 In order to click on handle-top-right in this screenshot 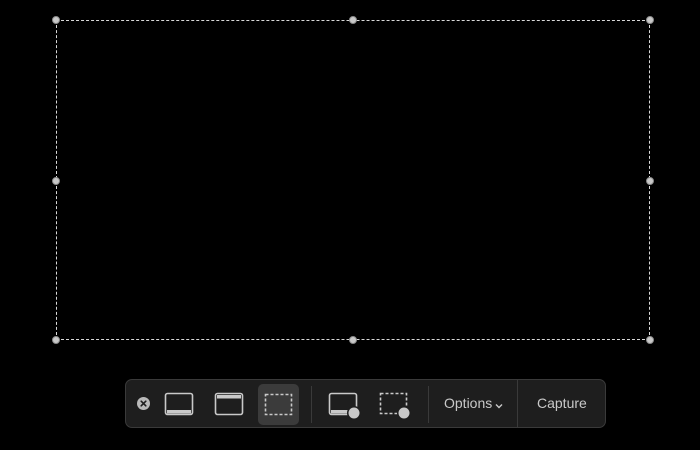, I will do `click(650, 20)`.